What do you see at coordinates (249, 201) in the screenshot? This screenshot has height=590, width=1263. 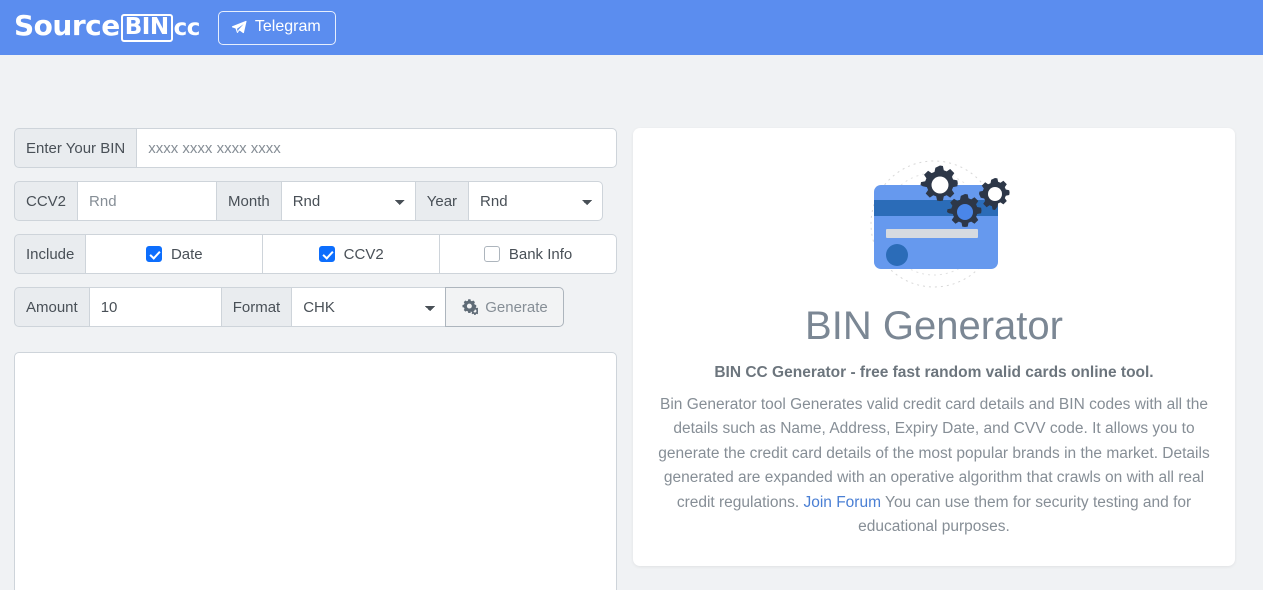 I see `month-label: Month` at bounding box center [249, 201].